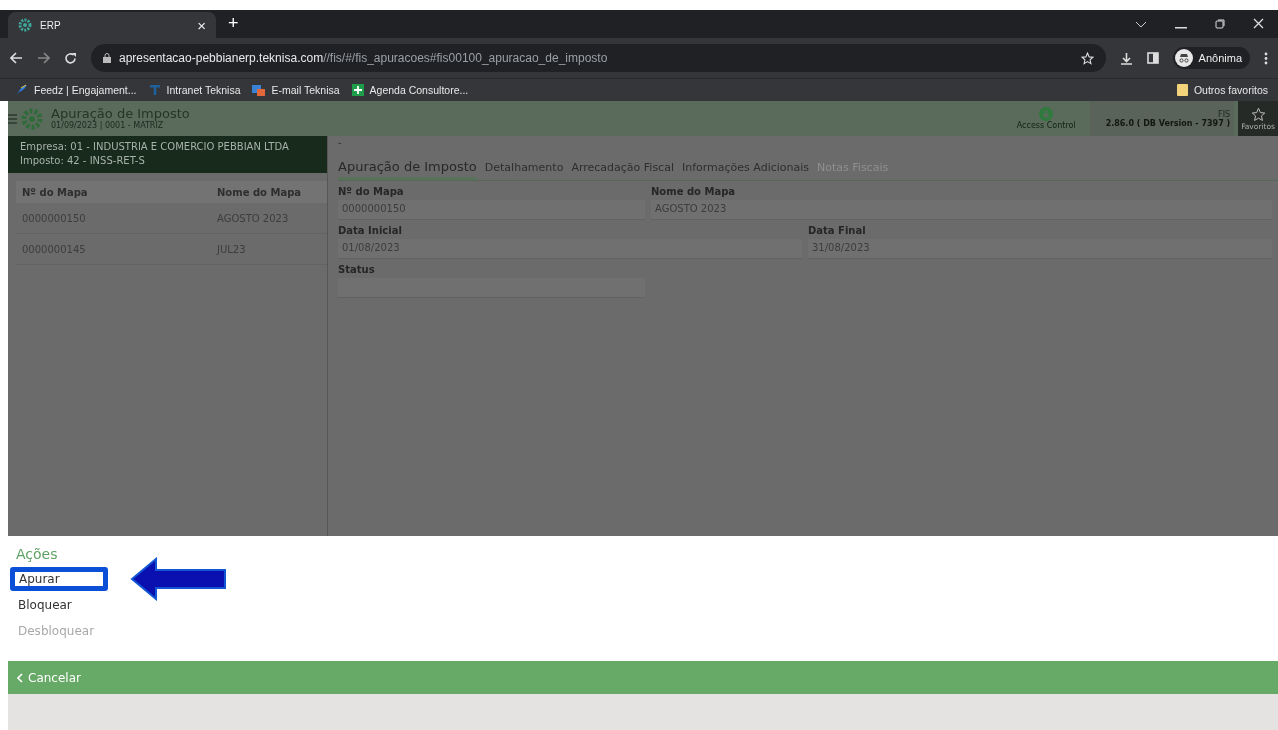 The image size is (1278, 730). What do you see at coordinates (1183, 58) in the screenshot?
I see `incognito-icon` at bounding box center [1183, 58].